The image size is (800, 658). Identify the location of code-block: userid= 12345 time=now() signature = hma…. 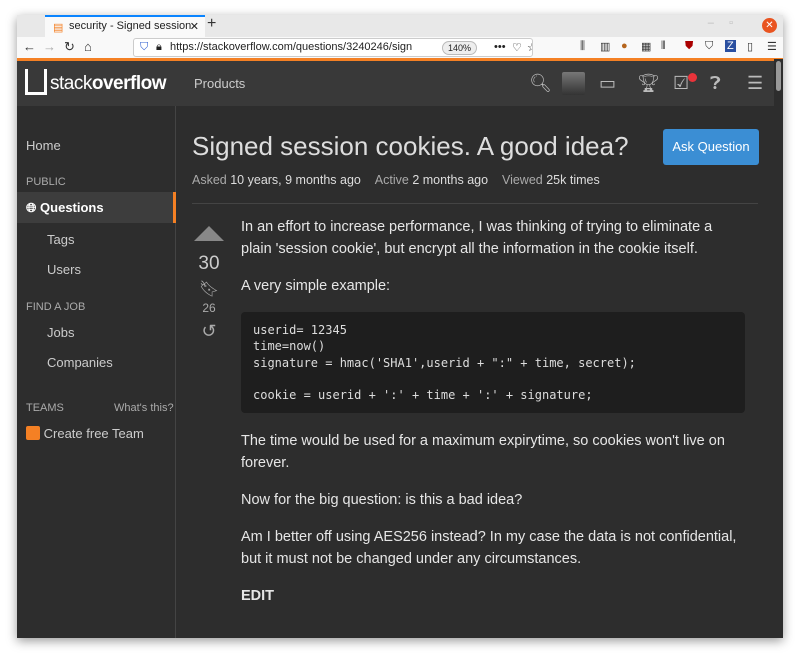
(493, 363).